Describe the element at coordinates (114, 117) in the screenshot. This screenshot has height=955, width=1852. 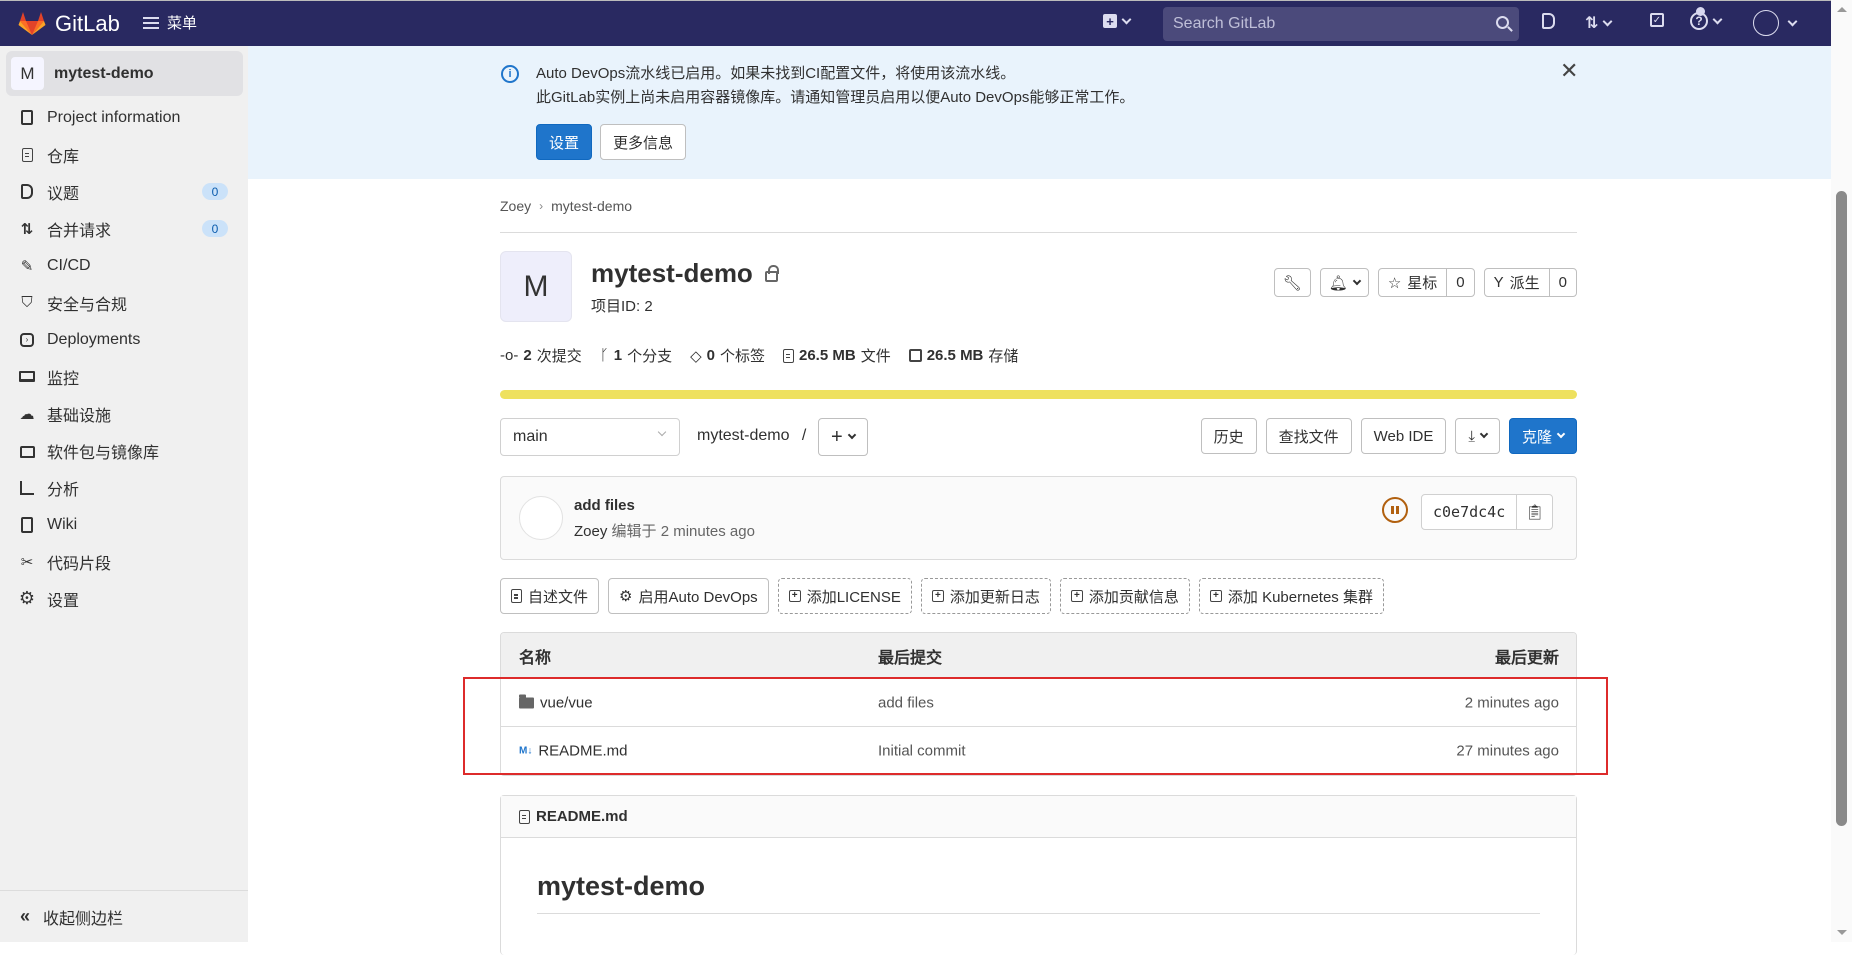
I see `sidebar-item-label: Project information` at that location.